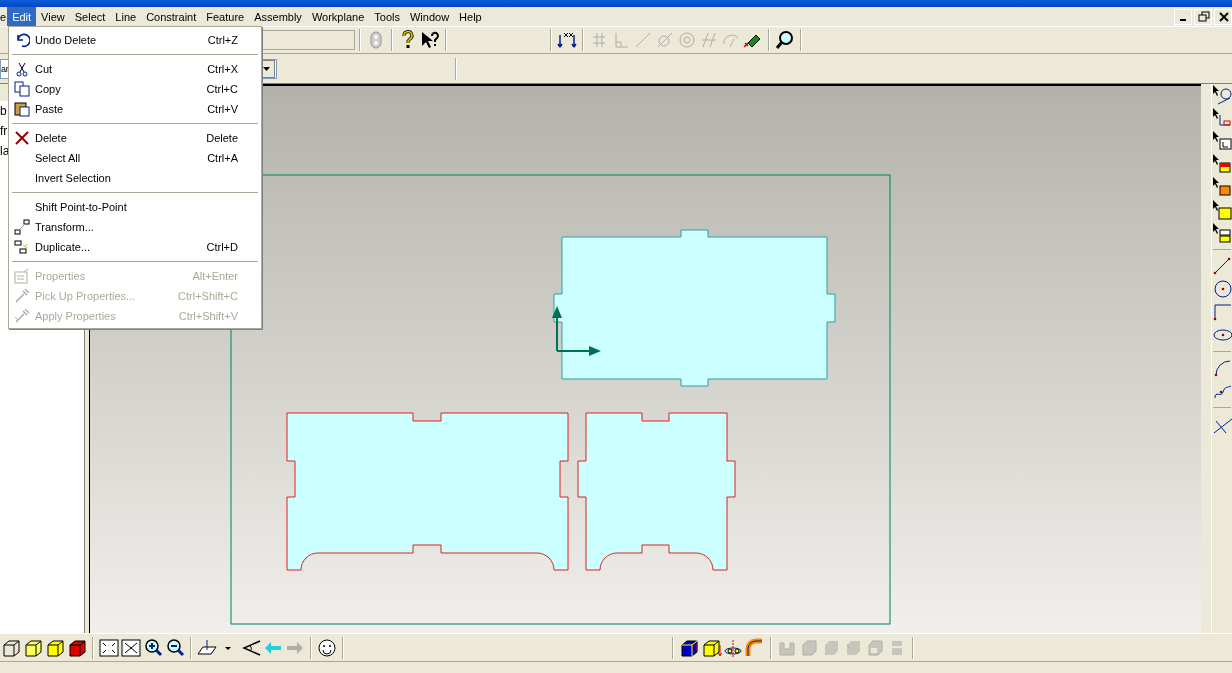  I want to click on cut-icon, so click(22, 69).